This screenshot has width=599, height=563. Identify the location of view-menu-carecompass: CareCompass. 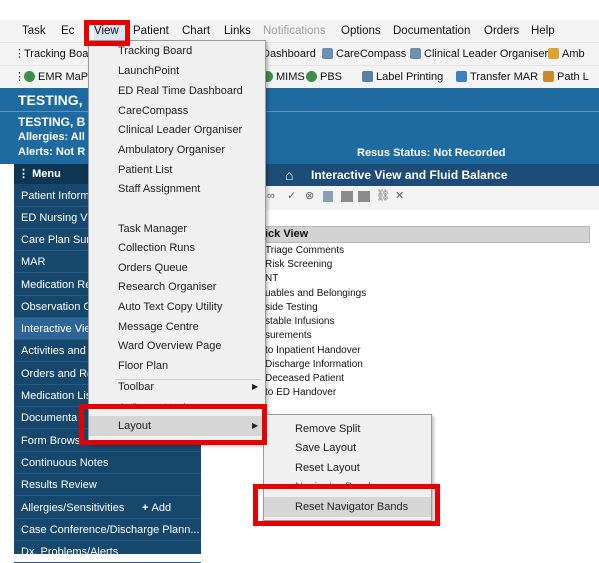
(153, 111).